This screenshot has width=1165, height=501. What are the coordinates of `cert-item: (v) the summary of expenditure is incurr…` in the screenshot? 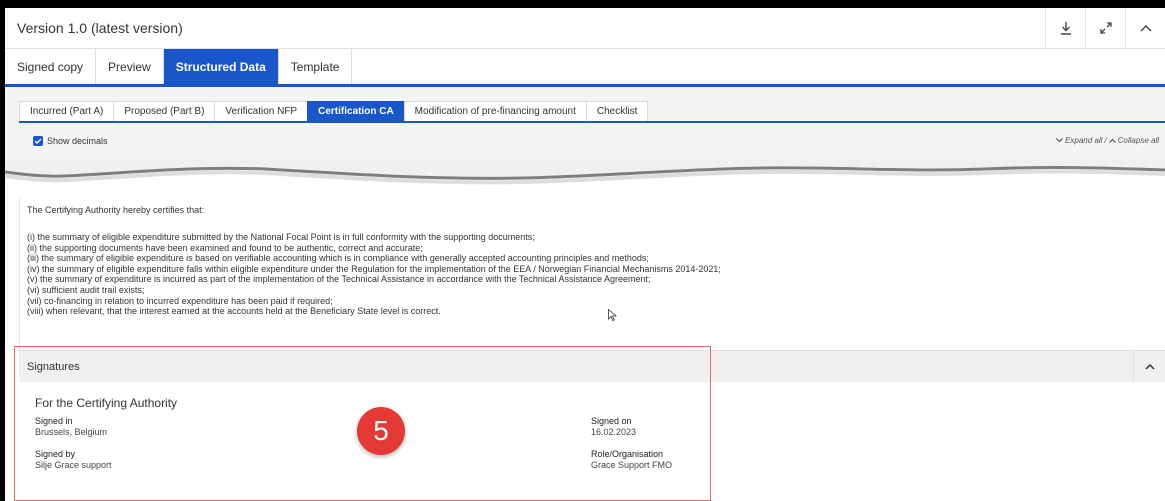 It's located at (339, 279).